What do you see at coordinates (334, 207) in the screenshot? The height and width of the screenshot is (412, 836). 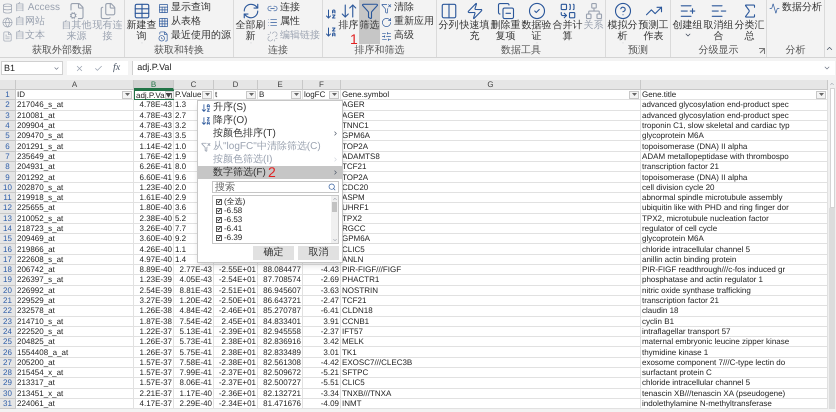 I see `scroll-thumb` at bounding box center [334, 207].